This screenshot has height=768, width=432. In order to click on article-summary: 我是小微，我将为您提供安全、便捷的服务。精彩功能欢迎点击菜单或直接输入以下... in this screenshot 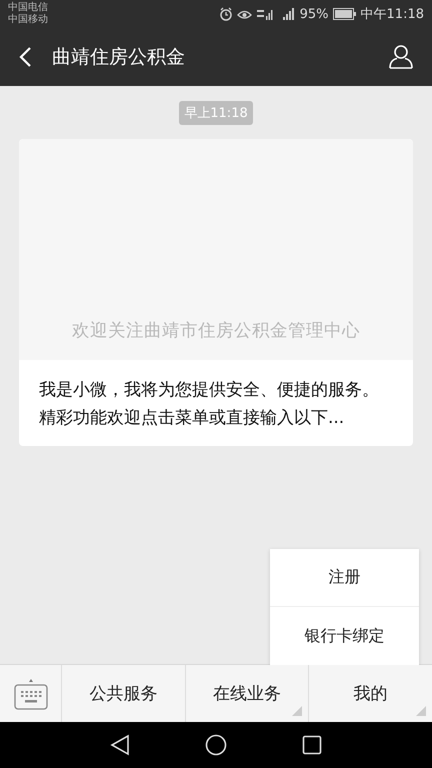, I will do `click(209, 404)`.